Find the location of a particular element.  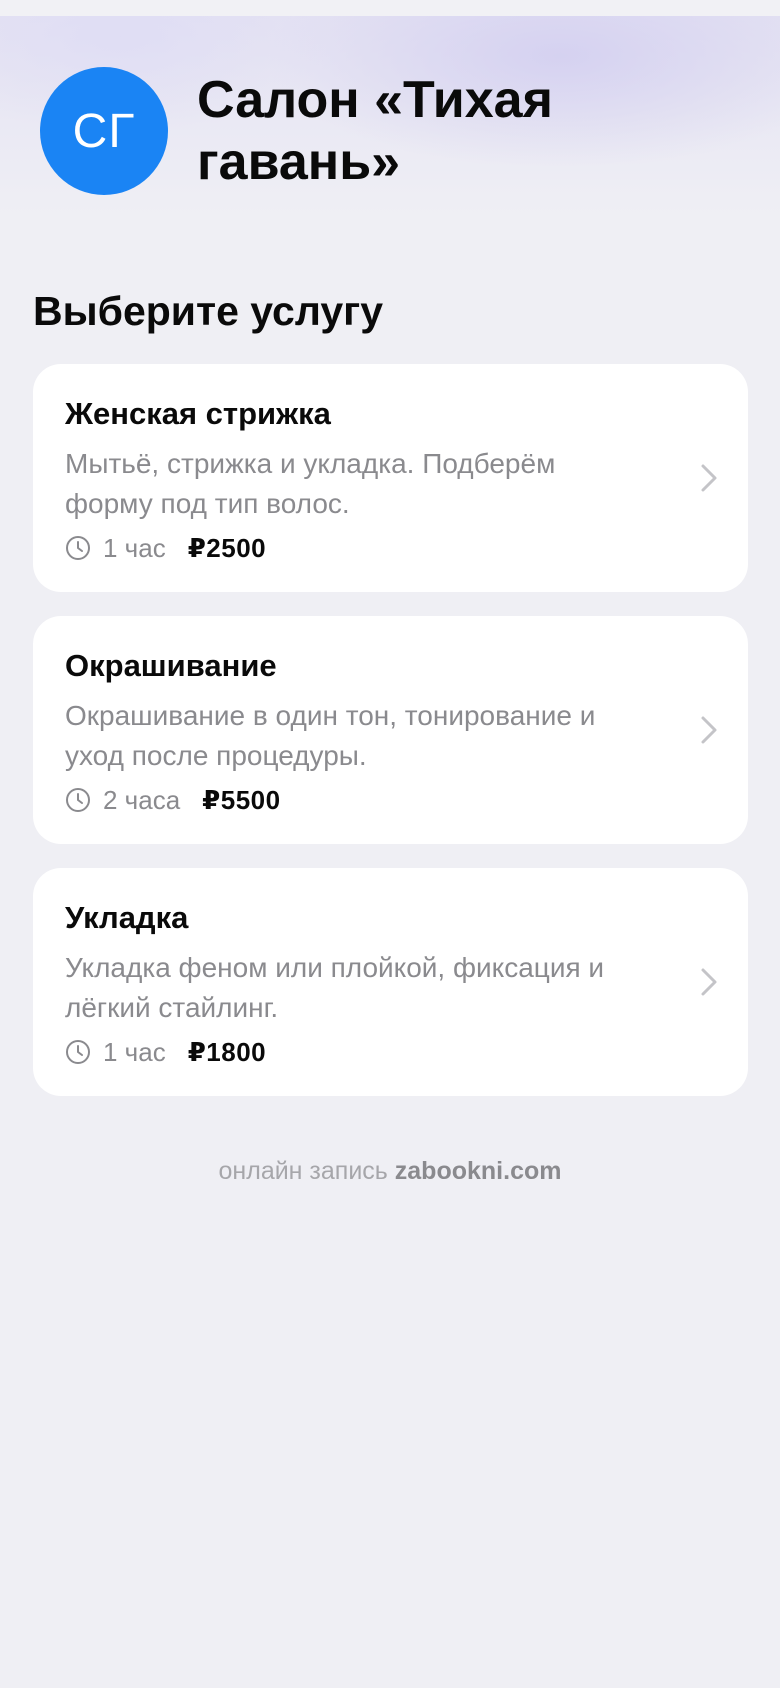

footer-brand-link: zabookni.com is located at coordinates (478, 1171).